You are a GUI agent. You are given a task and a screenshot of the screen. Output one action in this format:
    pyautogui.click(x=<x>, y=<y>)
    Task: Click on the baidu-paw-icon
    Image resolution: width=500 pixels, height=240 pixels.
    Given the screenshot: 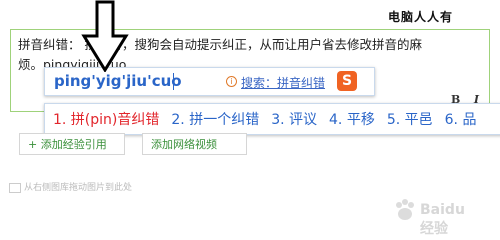 What is the action you would take?
    pyautogui.click(x=405, y=209)
    